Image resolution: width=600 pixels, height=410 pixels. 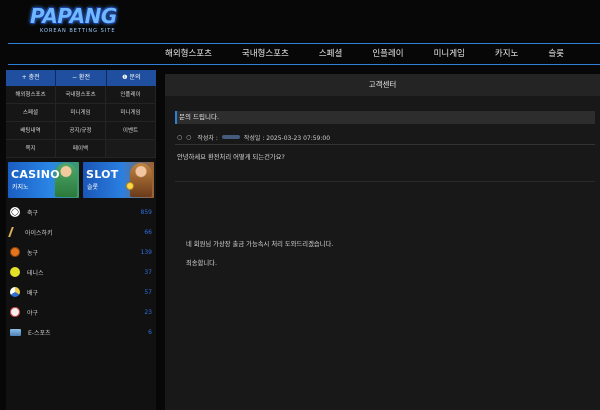 I want to click on slot-character-image, so click(x=141, y=180).